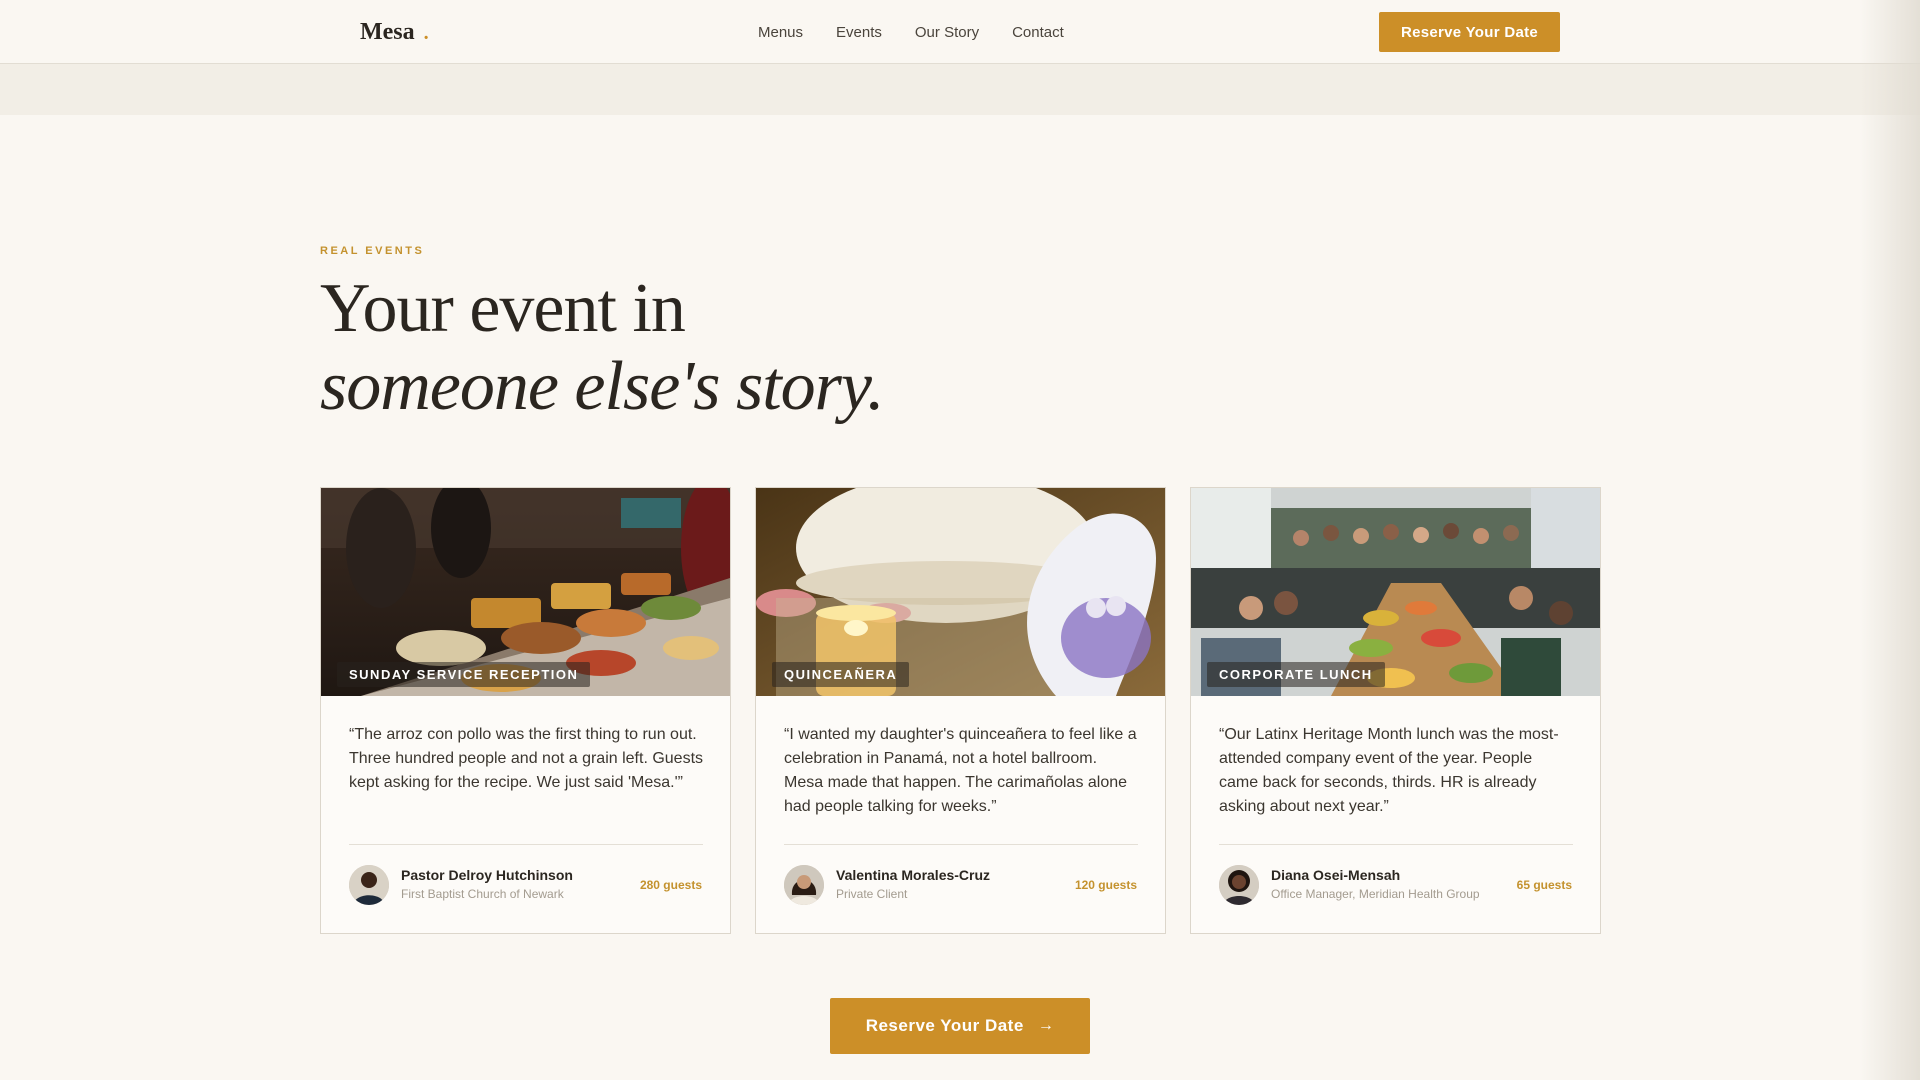  What do you see at coordinates (859, 32) in the screenshot?
I see `nav-link-events: Events` at bounding box center [859, 32].